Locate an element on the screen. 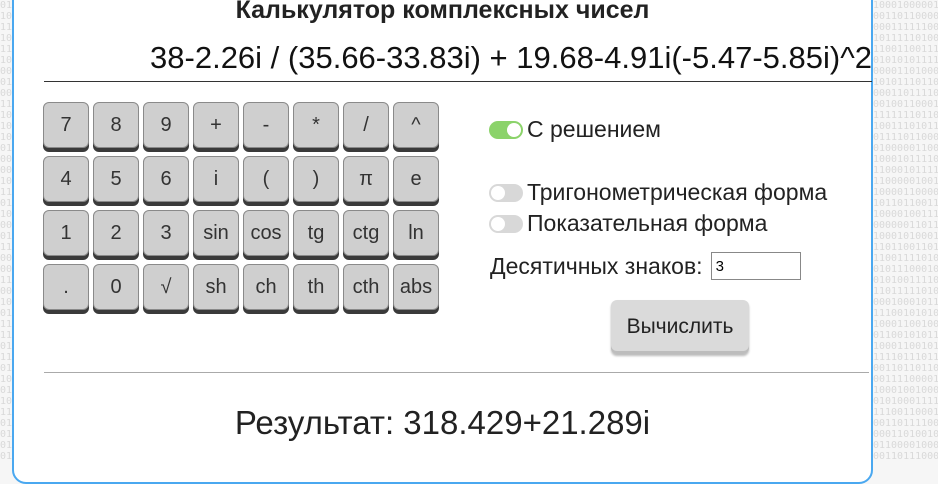 The image size is (938, 484). key-abs: abs is located at coordinates (416, 287).